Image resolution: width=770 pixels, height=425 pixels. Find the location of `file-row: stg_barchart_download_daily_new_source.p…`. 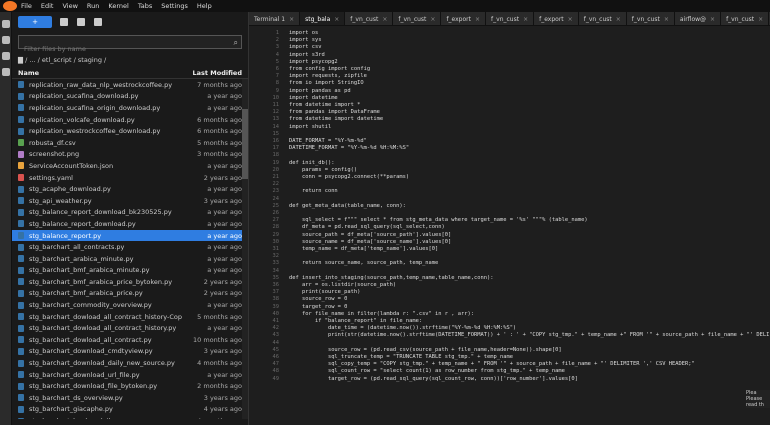

file-row: stg_barchart_download_daily_new_source.p… is located at coordinates (130, 363).